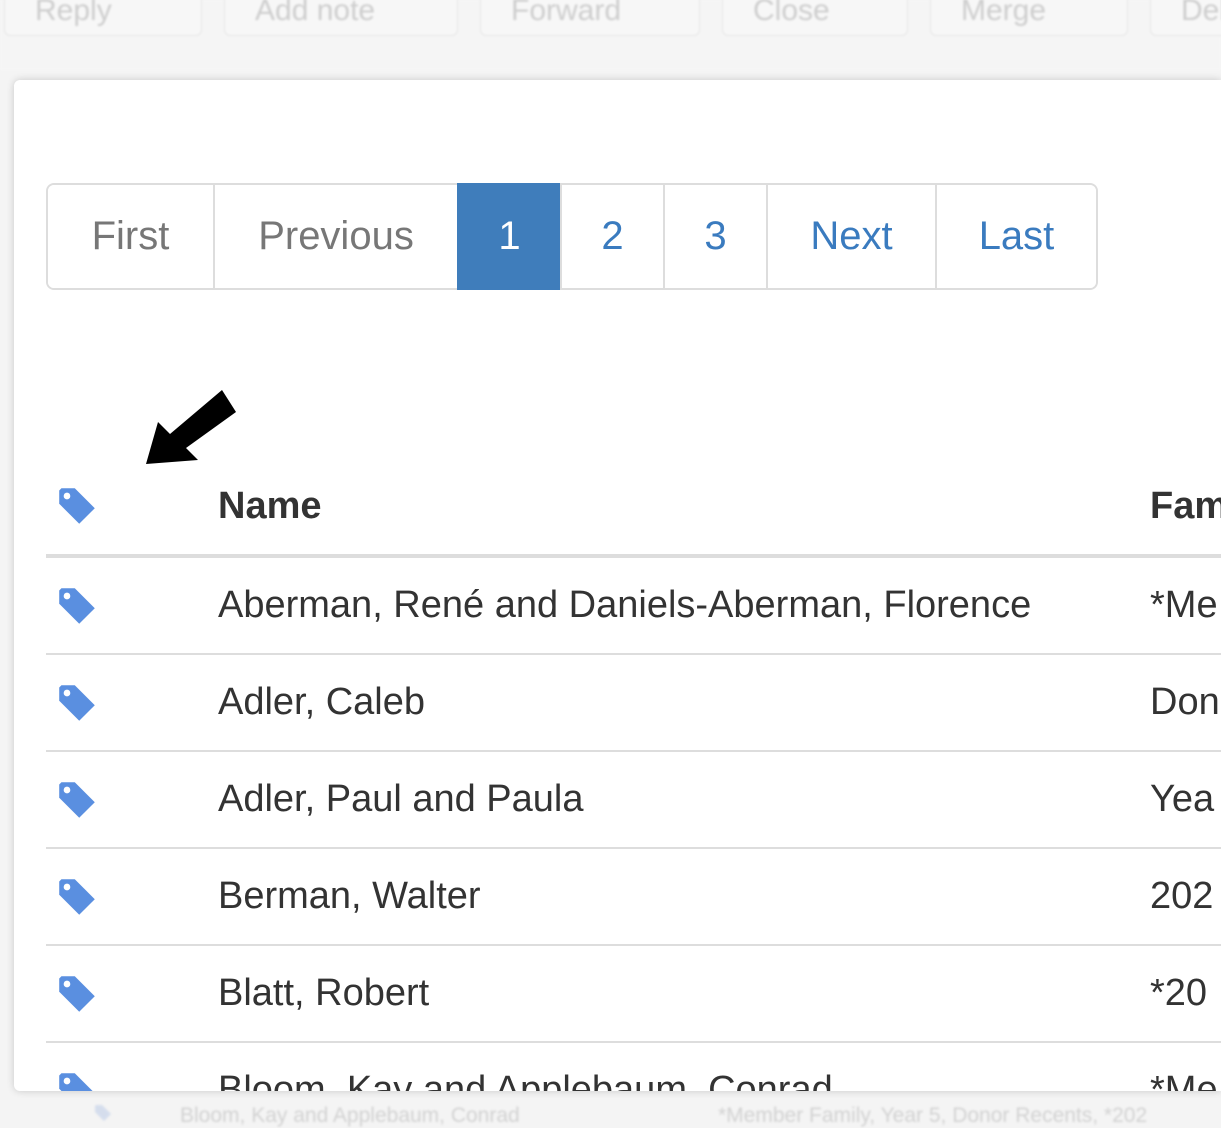  What do you see at coordinates (1185, 508) in the screenshot?
I see `family-column-header: Fam` at bounding box center [1185, 508].